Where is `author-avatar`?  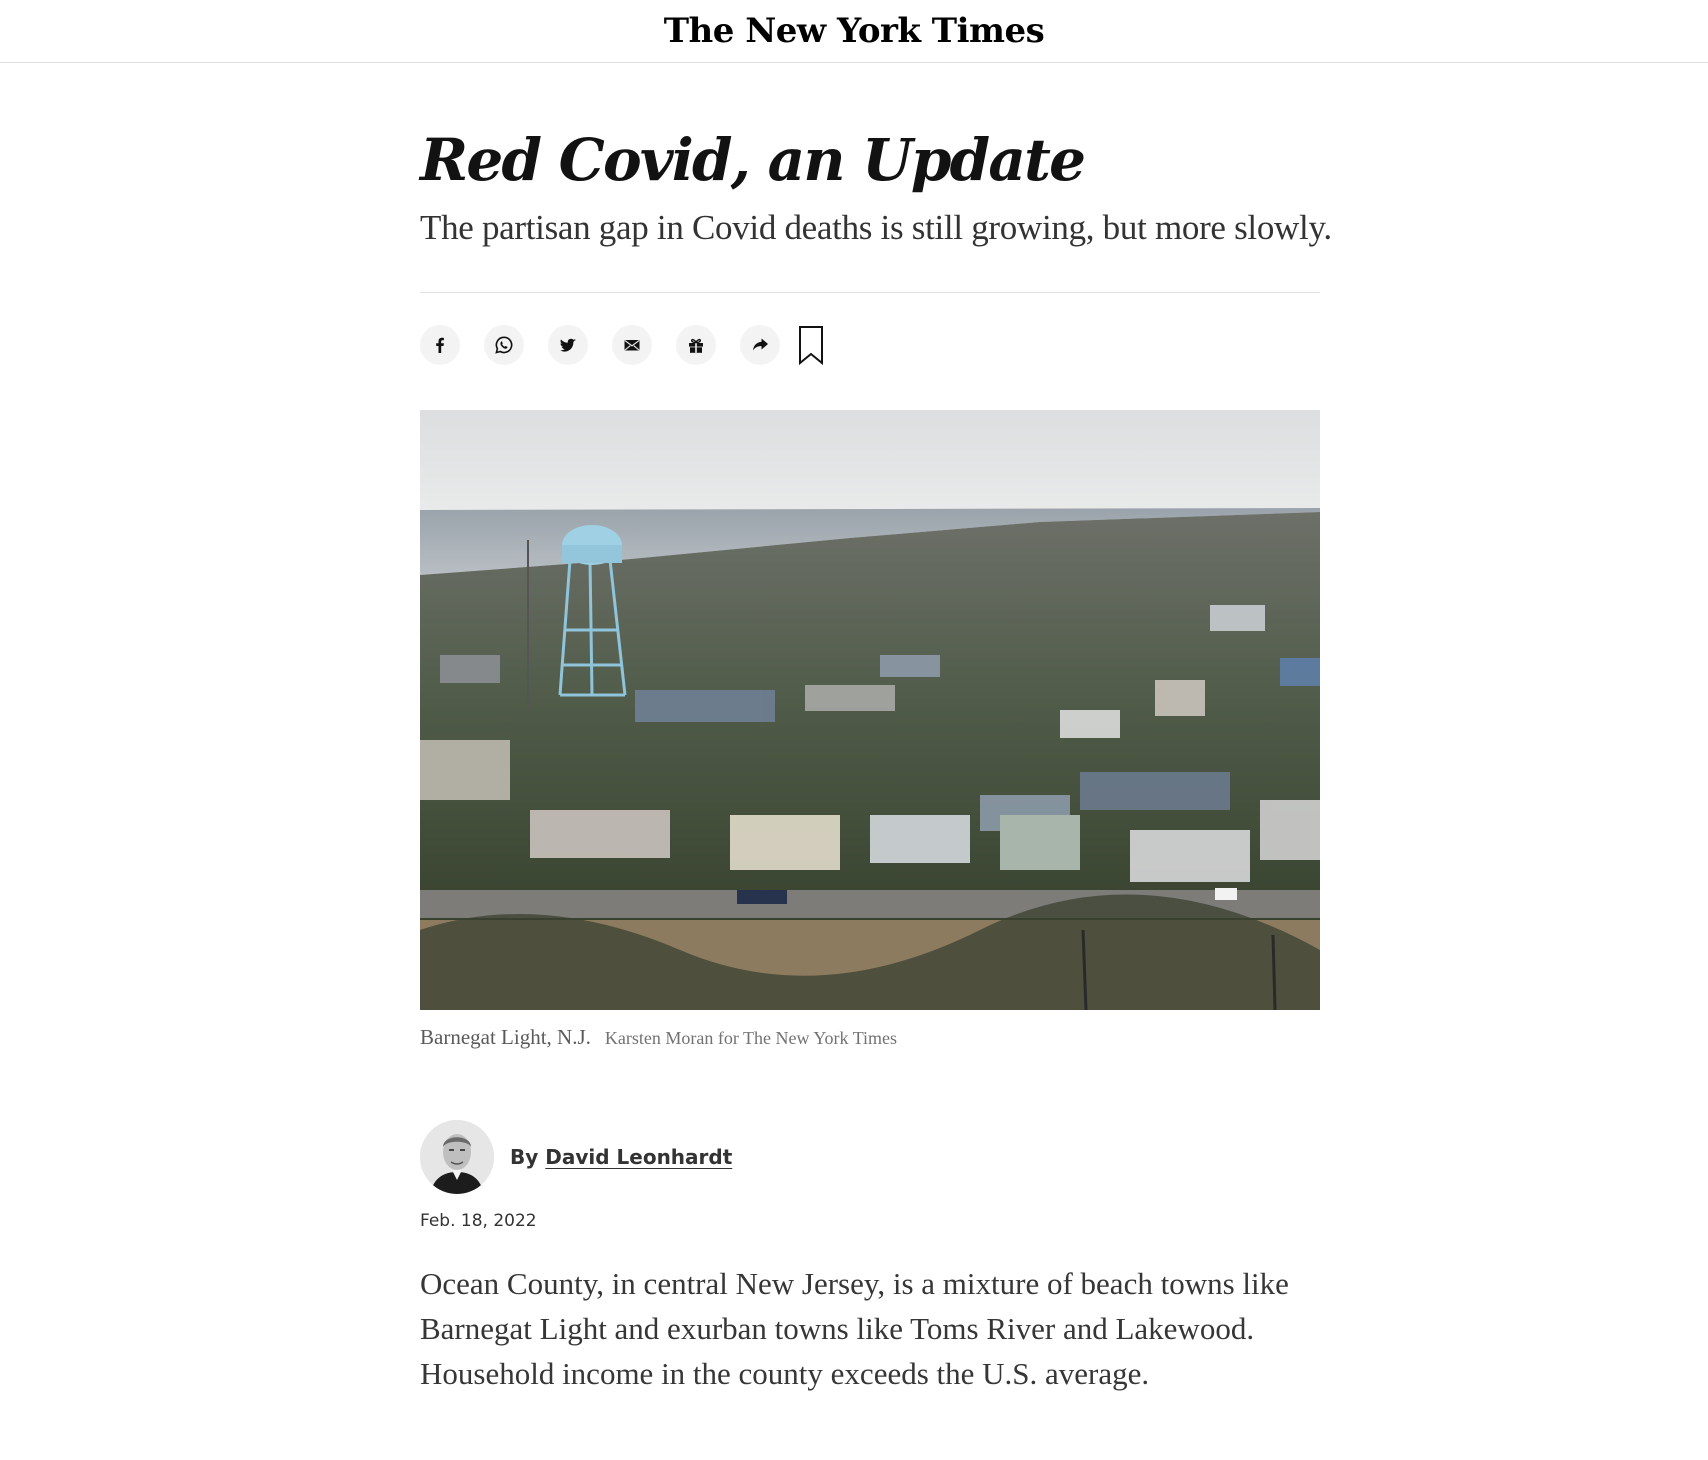
author-avatar is located at coordinates (457, 1157).